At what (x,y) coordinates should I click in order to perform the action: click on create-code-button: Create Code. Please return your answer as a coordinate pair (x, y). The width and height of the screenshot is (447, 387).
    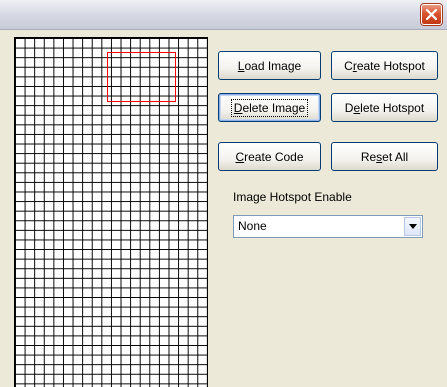
    Looking at the image, I should click on (269, 156).